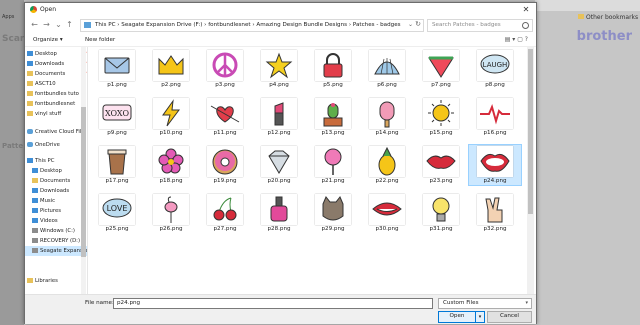  I want to click on videos-icon, so click(35, 220).